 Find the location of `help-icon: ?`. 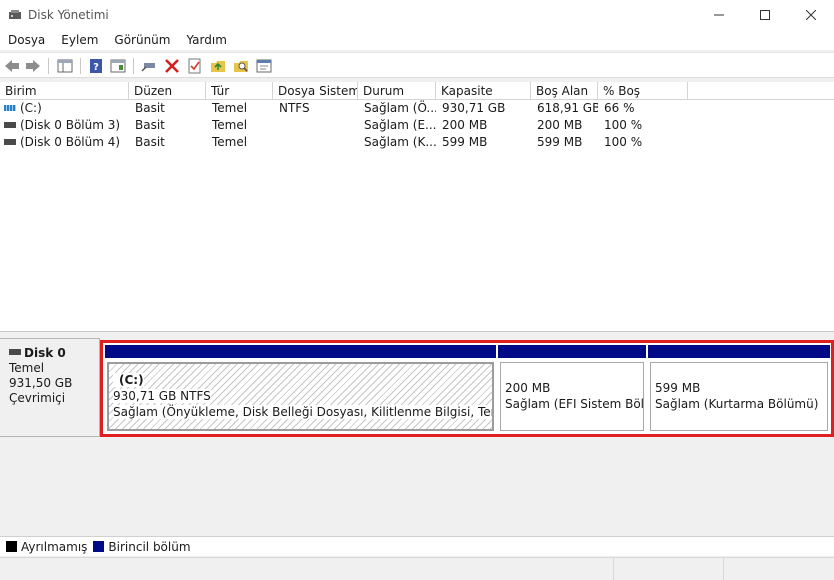

help-icon: ? is located at coordinates (96, 66).